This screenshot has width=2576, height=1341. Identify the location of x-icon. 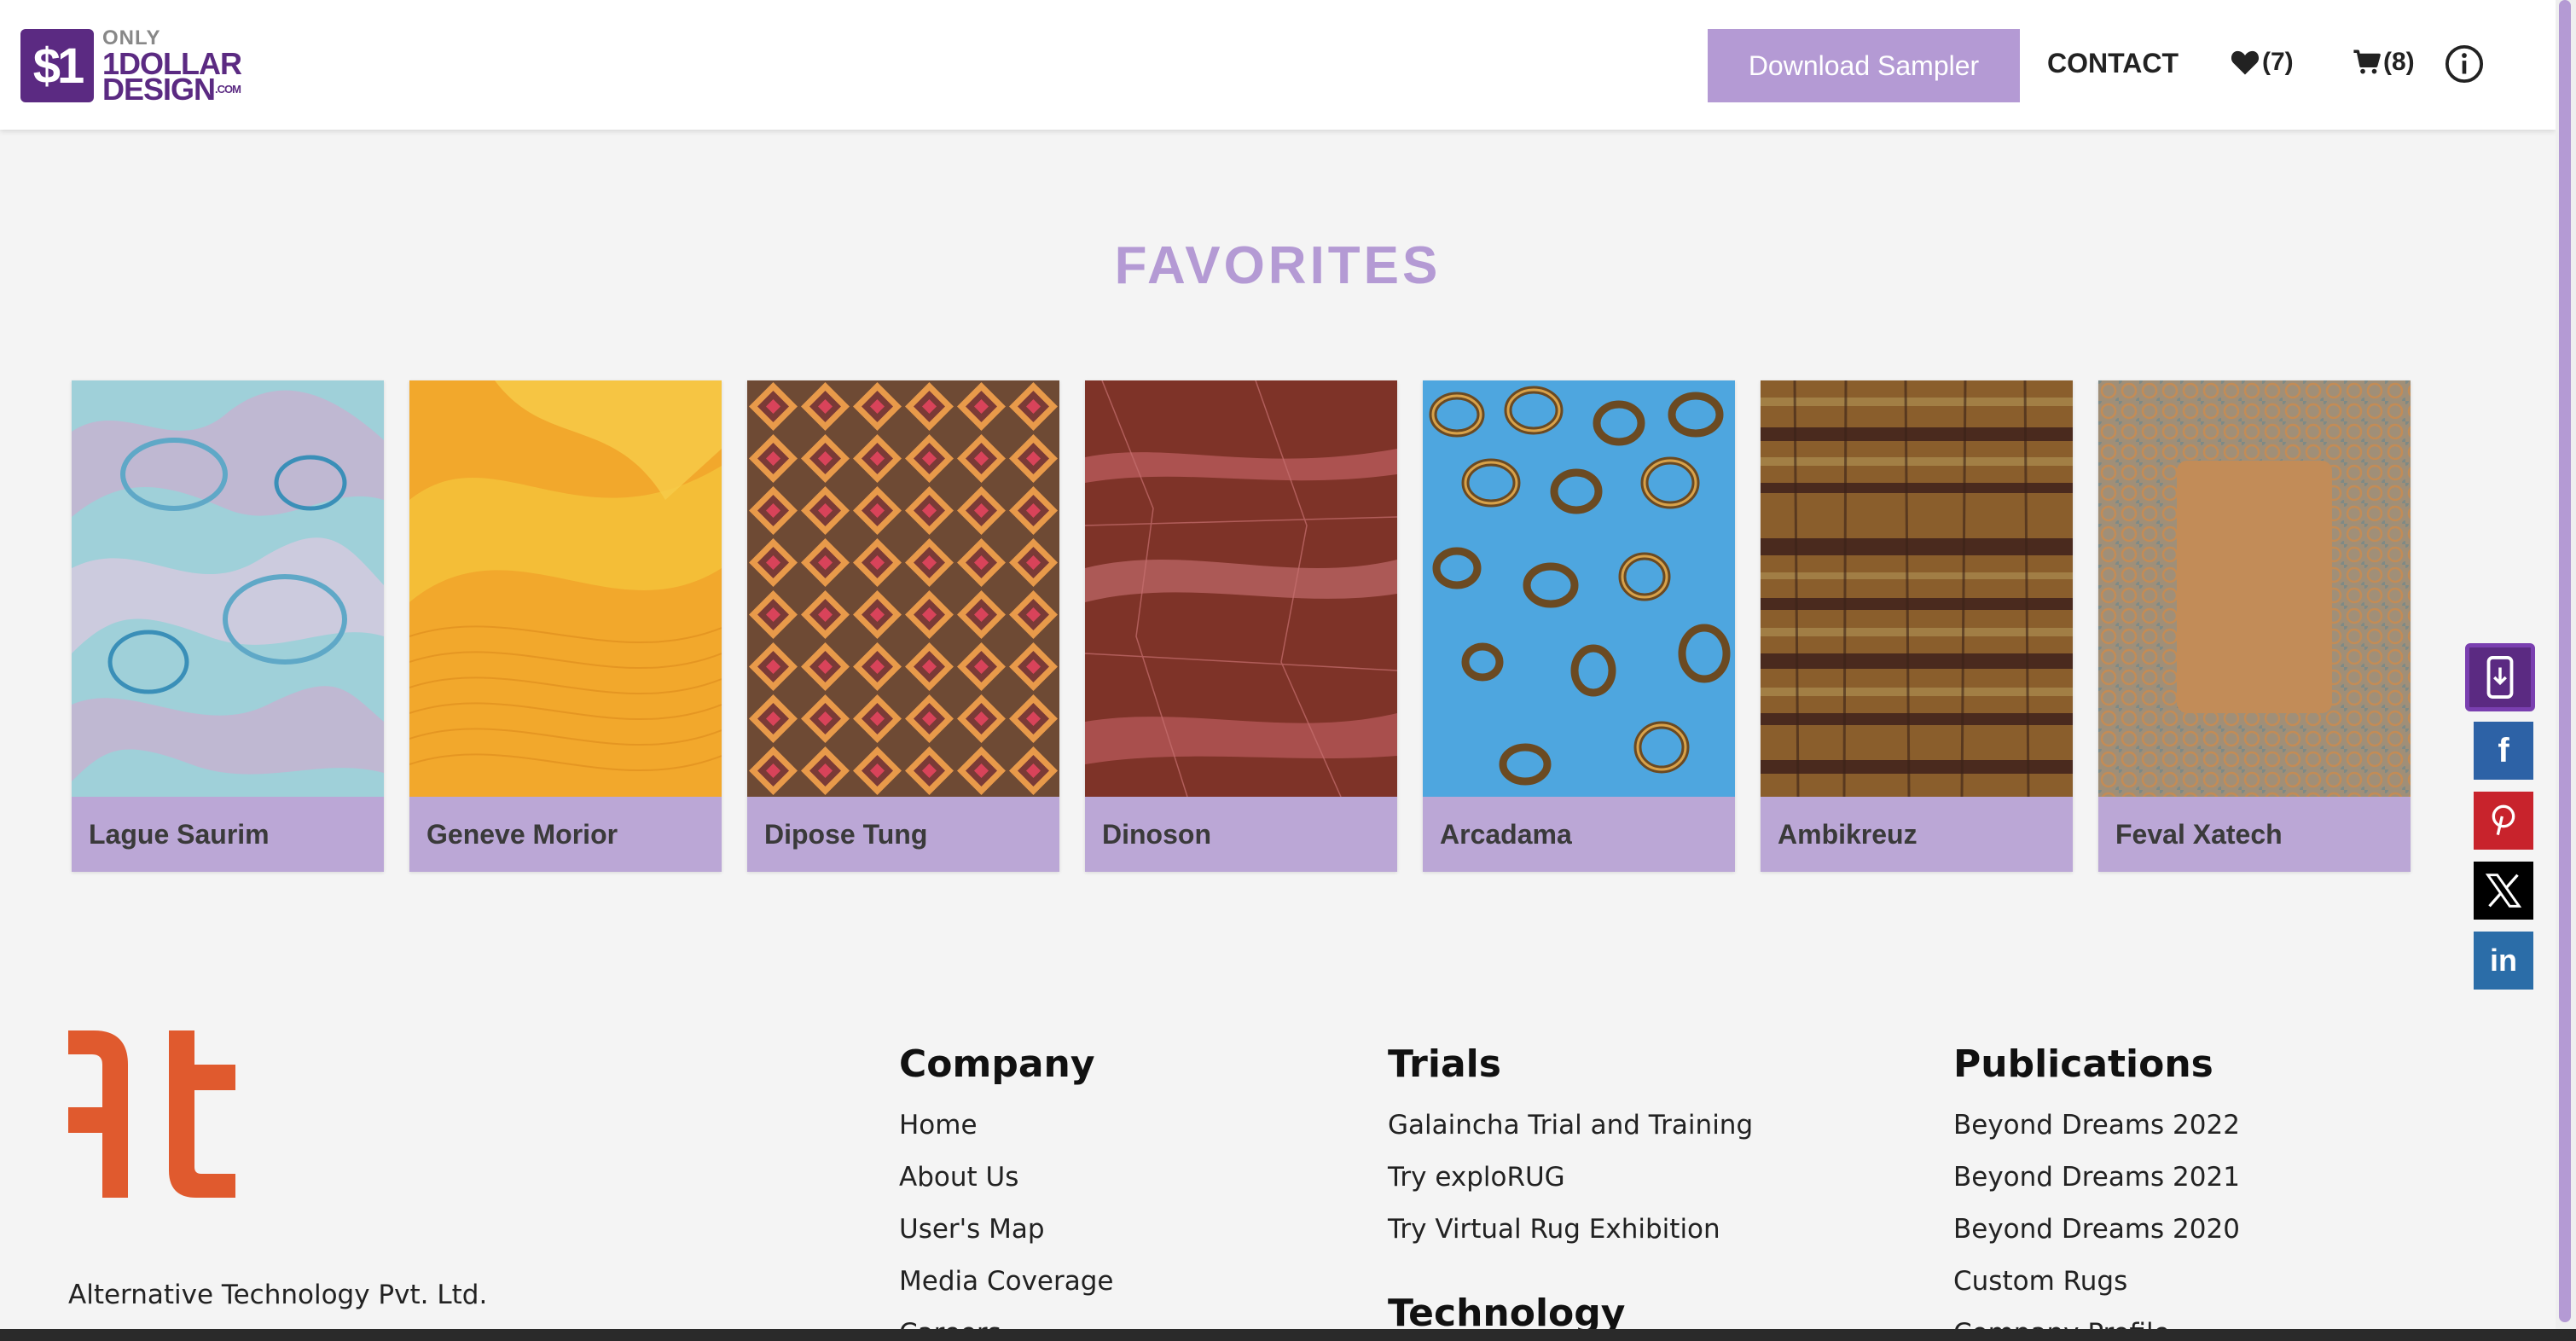
(2503, 891).